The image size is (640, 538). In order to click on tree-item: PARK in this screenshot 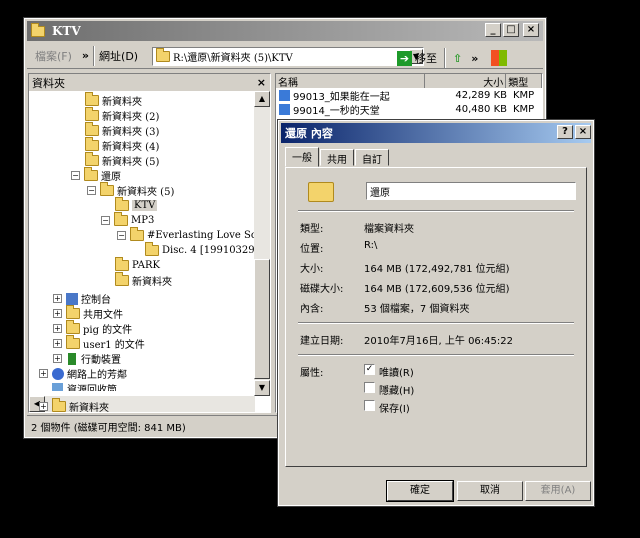, I will do `click(138, 265)`.